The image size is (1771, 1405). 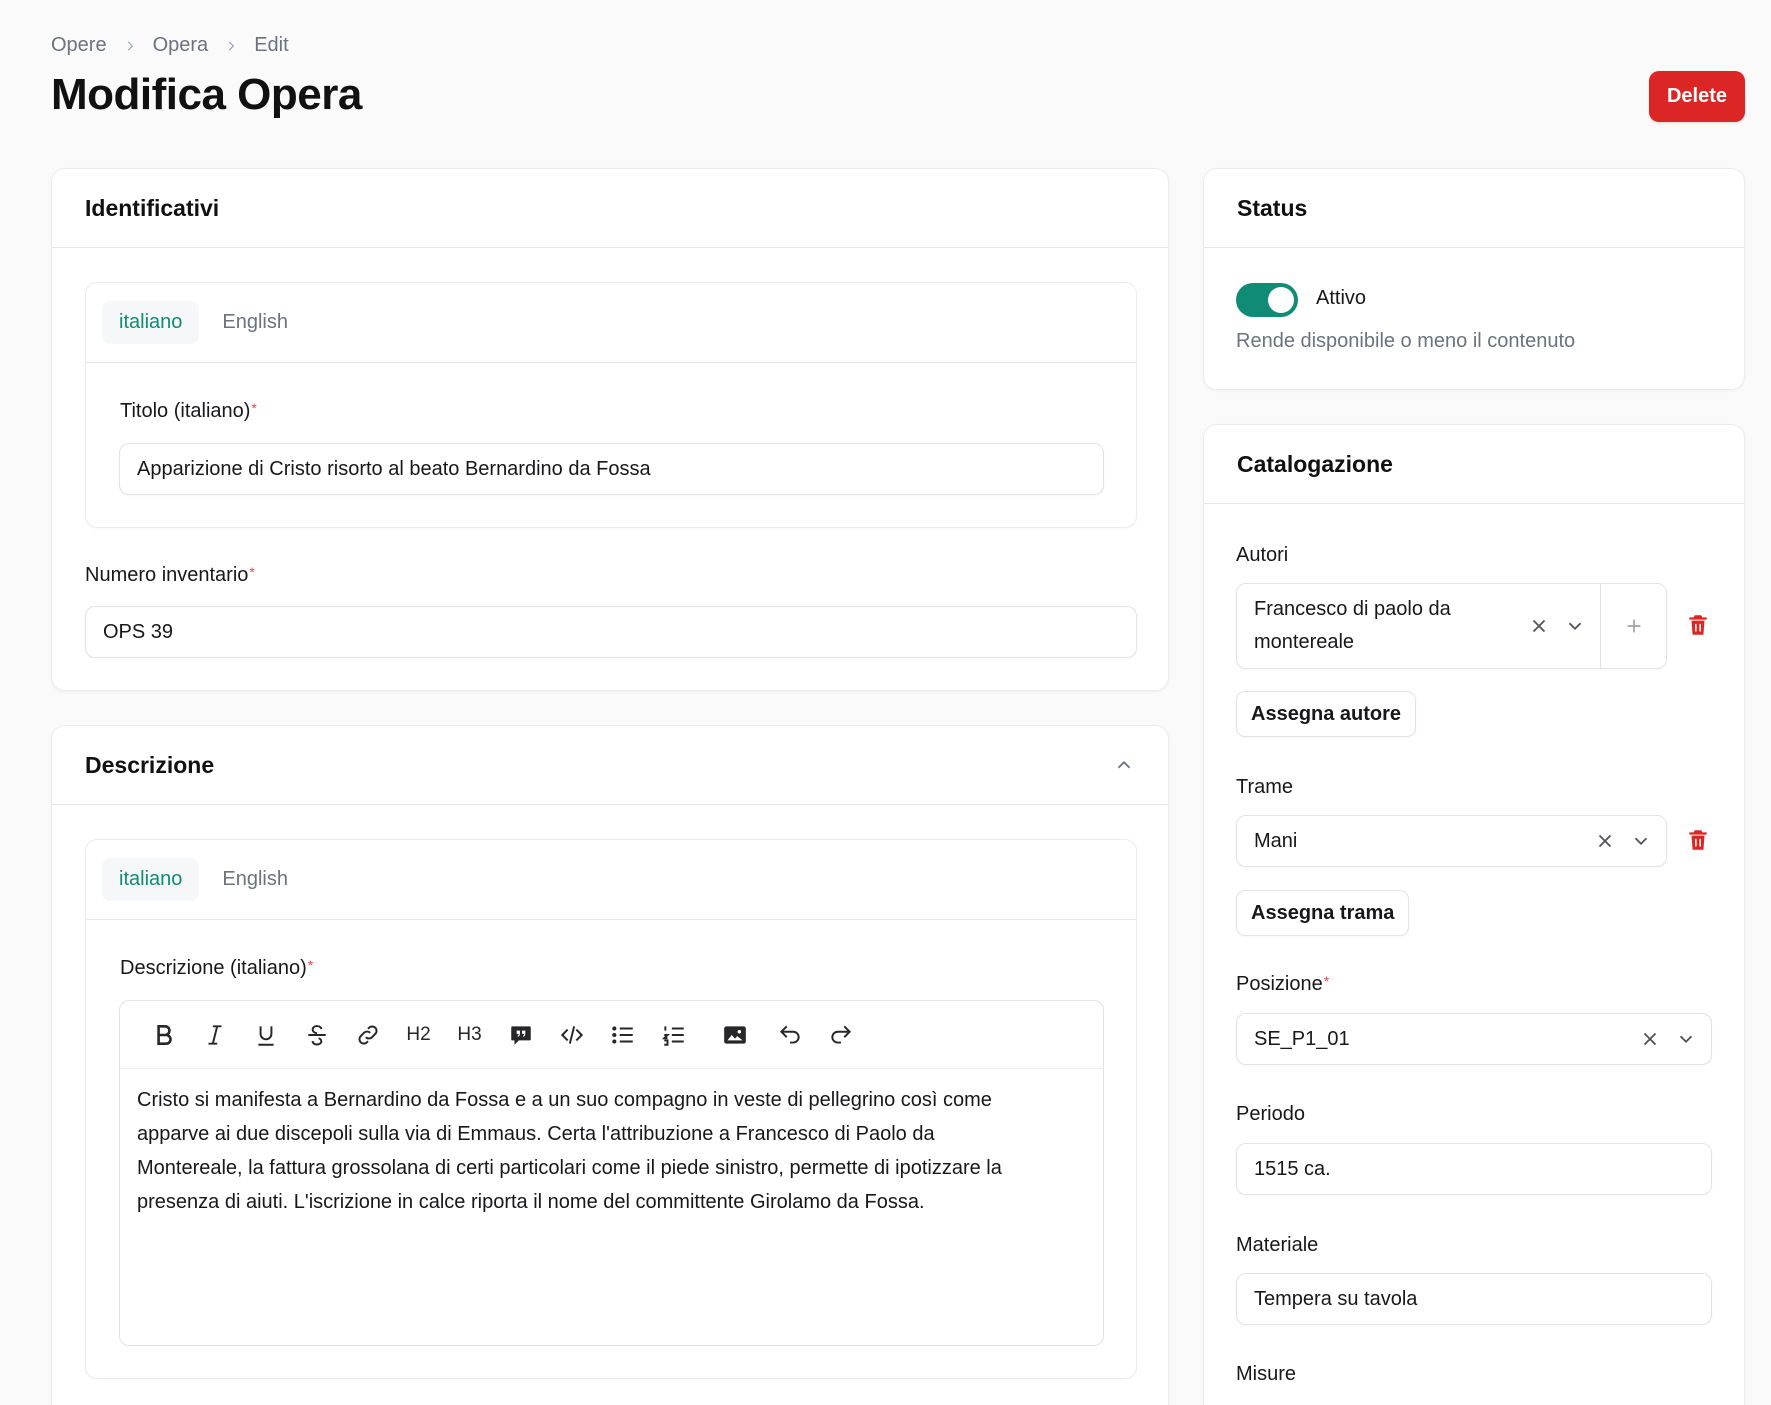 I want to click on materiale-label: Materiale, so click(x=1277, y=1245).